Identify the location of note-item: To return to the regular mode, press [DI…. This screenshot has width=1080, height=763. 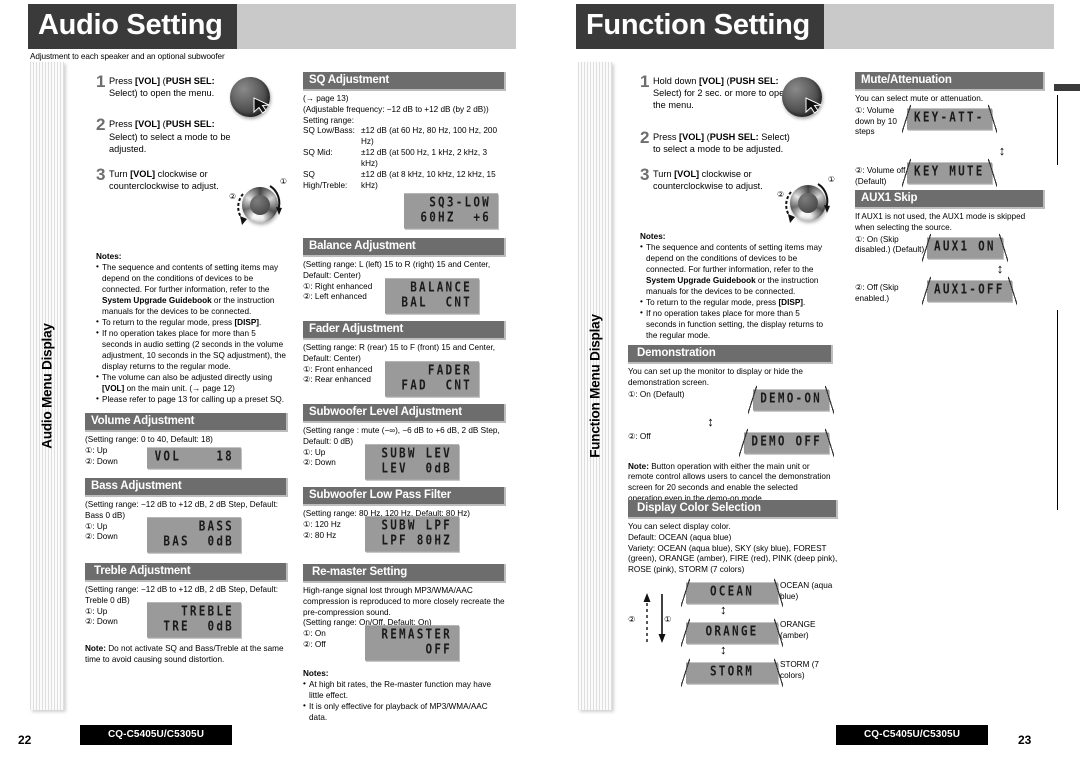
(191, 323).